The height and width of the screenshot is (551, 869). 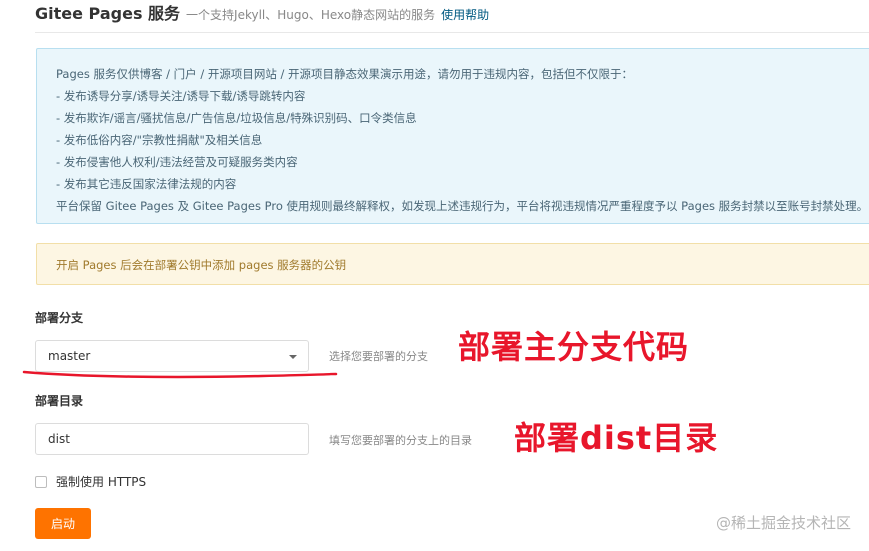 What do you see at coordinates (452, 264) in the screenshot?
I see `pubkey-warning: 开启 Pages 后会在部署公钥中添加 pages 服务器的公钥` at bounding box center [452, 264].